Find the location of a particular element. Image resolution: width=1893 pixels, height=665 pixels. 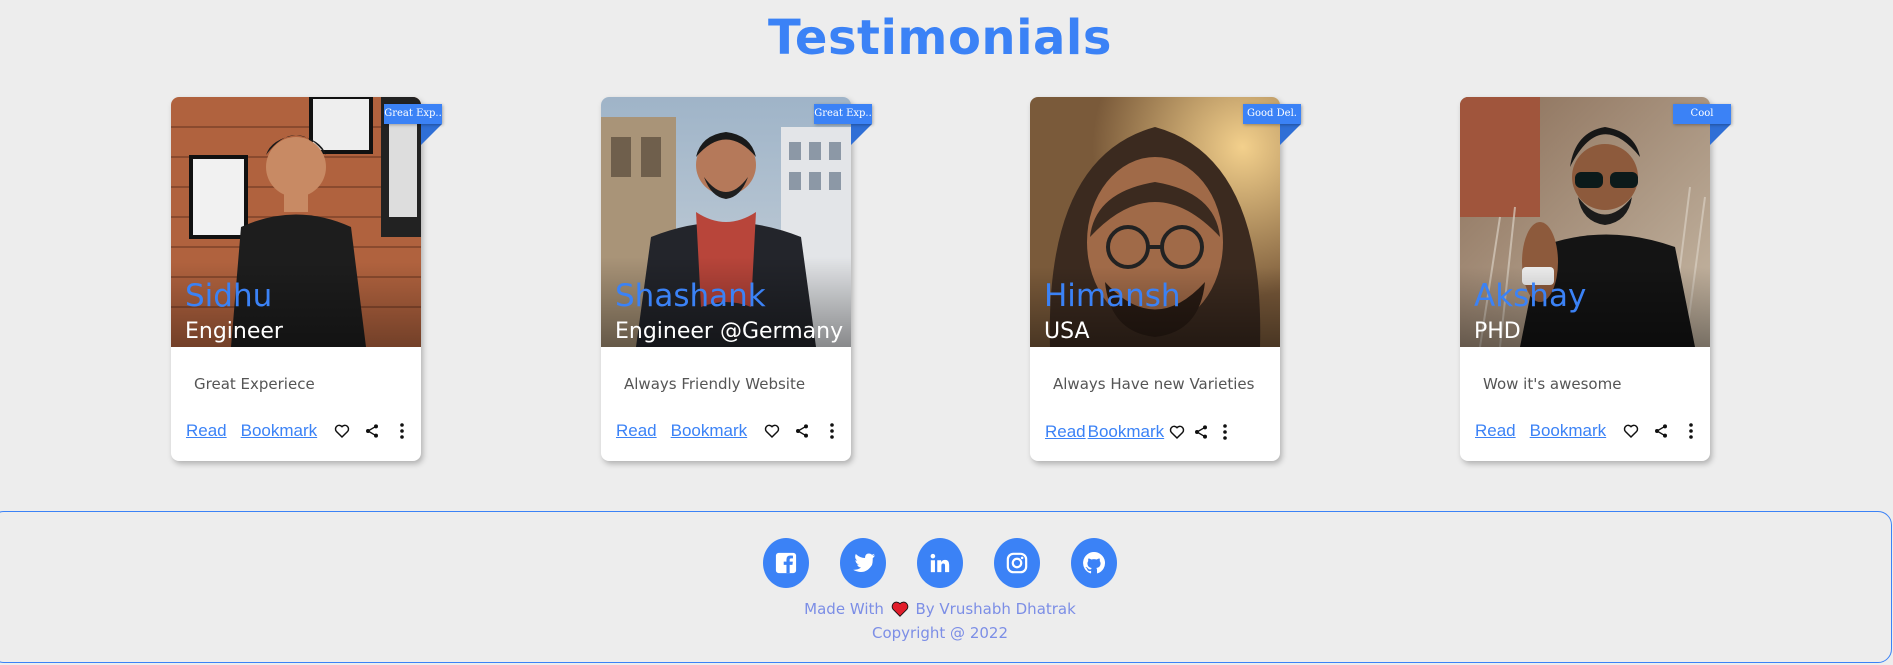

github-icon is located at coordinates (1094, 563).